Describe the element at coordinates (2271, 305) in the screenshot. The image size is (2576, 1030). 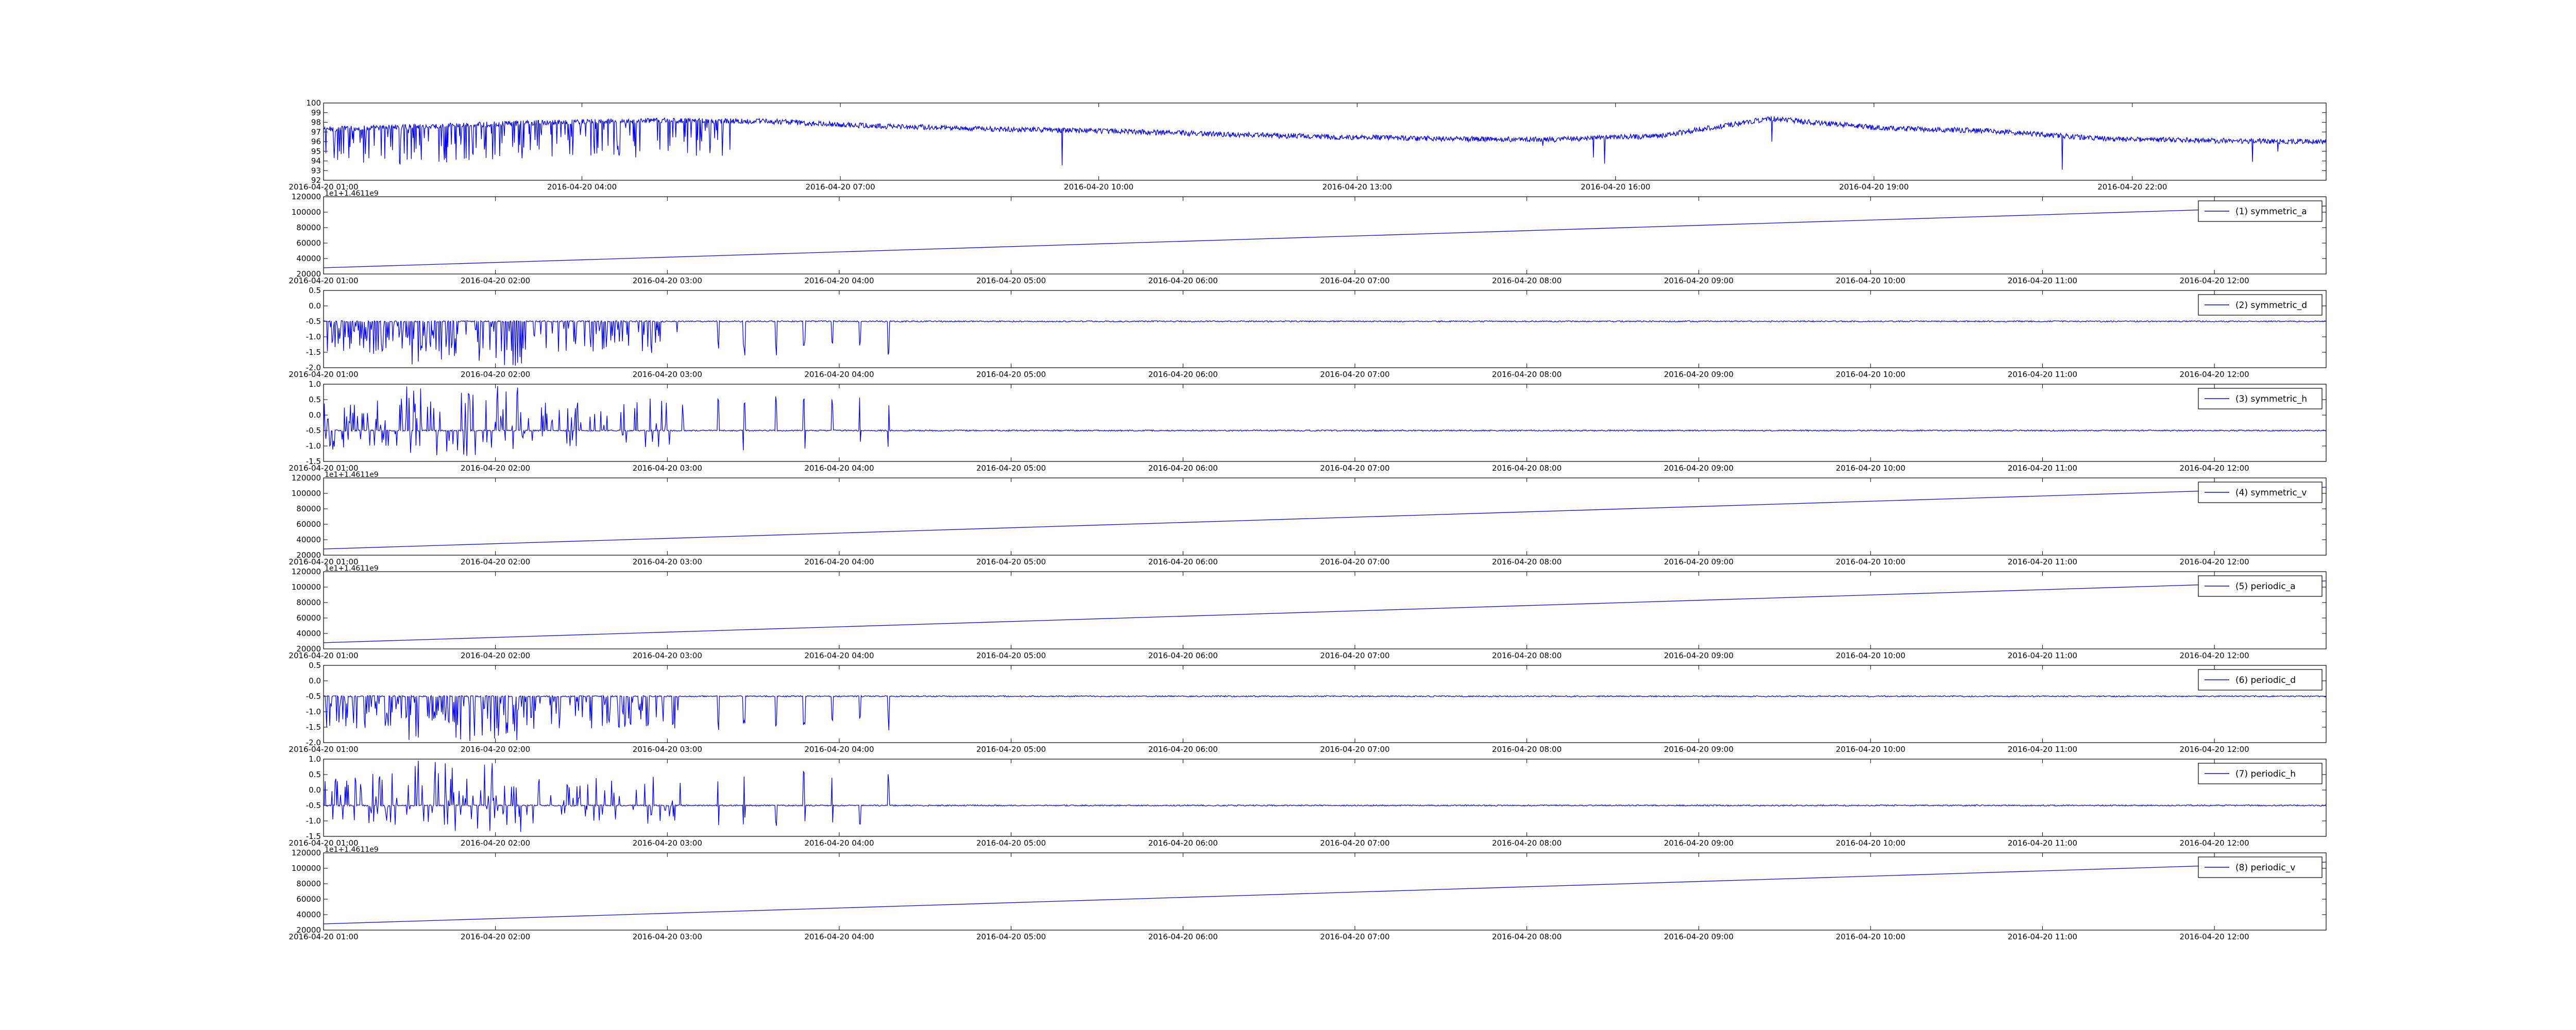
I see `legend-label: (2) symmetric_d` at that location.